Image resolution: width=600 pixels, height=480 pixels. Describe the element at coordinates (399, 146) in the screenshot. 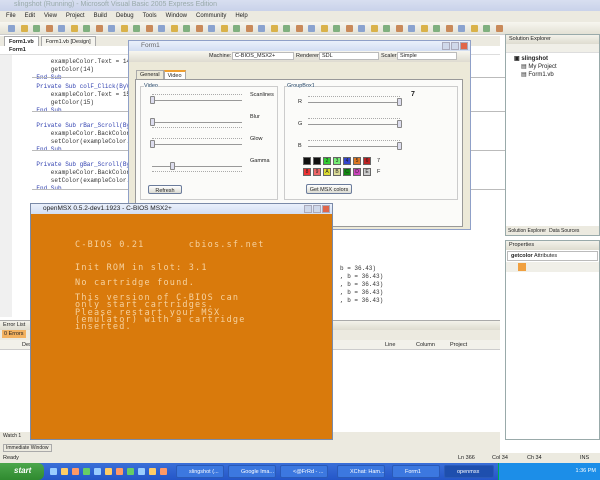

I see `slider-b` at that location.